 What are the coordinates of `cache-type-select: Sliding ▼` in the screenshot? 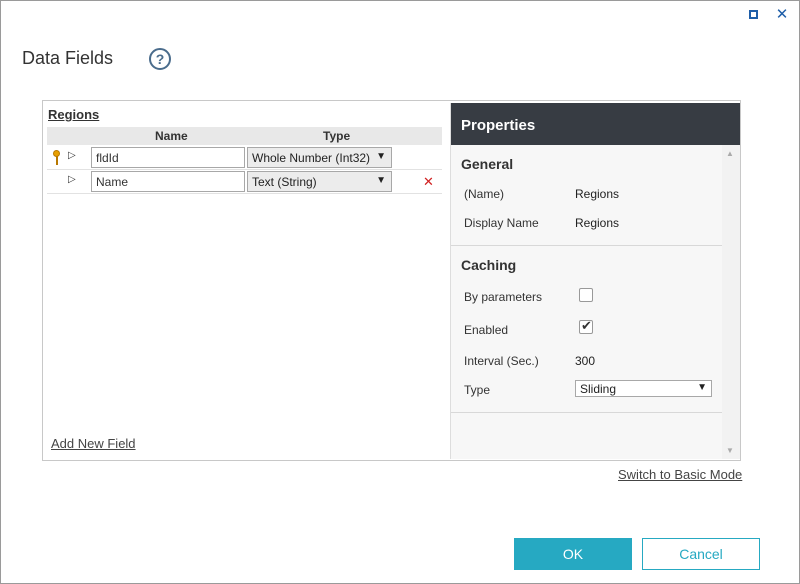 It's located at (643, 388).